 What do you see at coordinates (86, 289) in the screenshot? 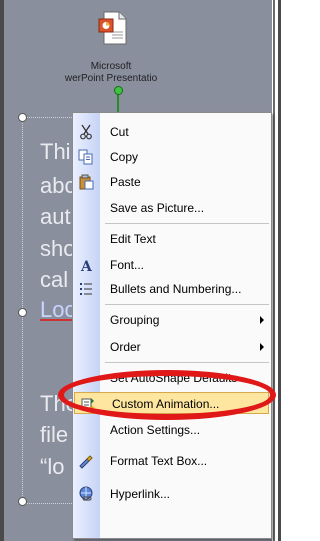
I see `bullets-icon` at bounding box center [86, 289].